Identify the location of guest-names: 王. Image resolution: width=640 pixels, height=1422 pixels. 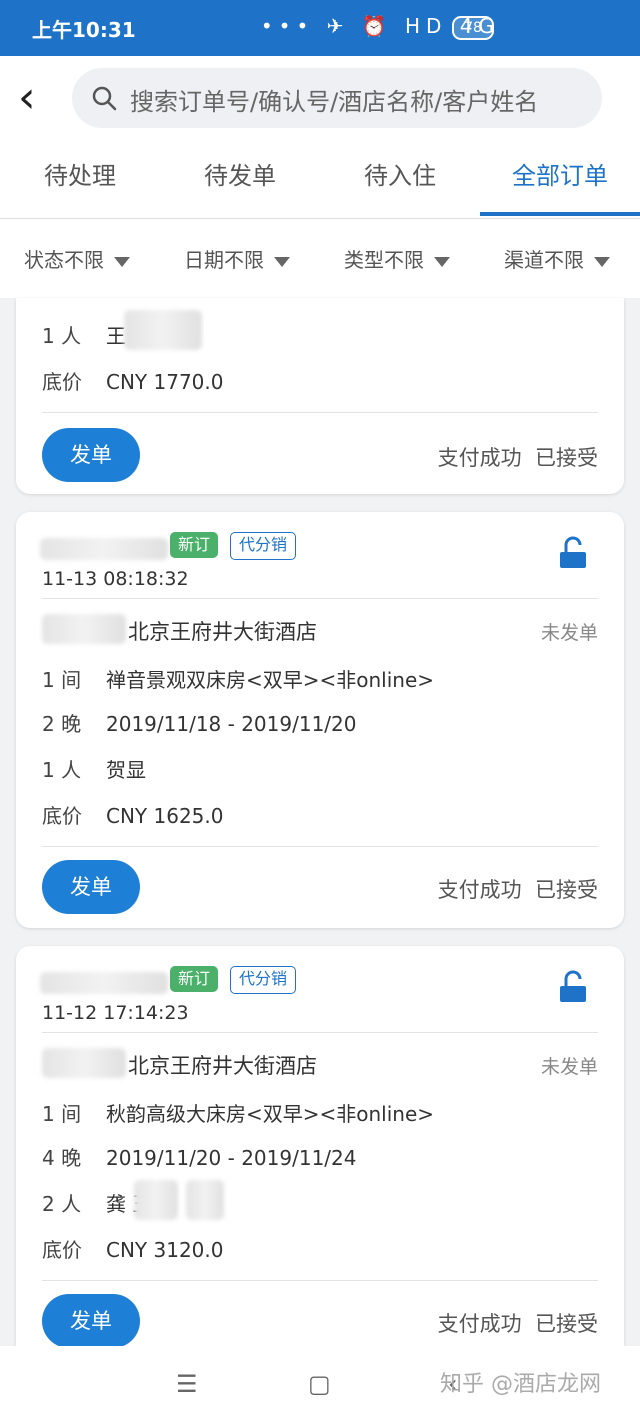
(116, 336).